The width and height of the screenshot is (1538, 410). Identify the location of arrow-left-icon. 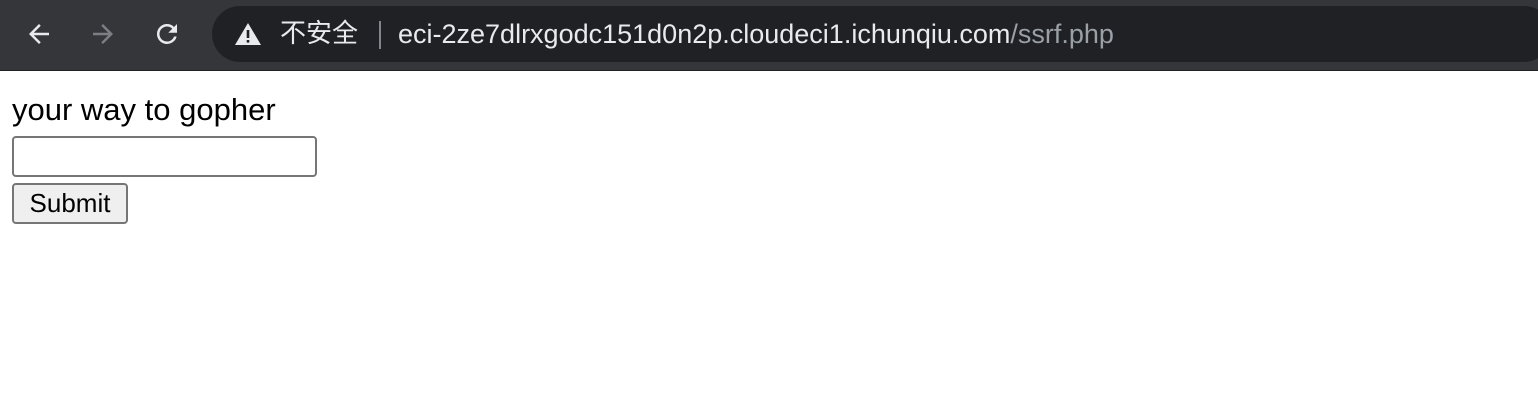
(39, 34).